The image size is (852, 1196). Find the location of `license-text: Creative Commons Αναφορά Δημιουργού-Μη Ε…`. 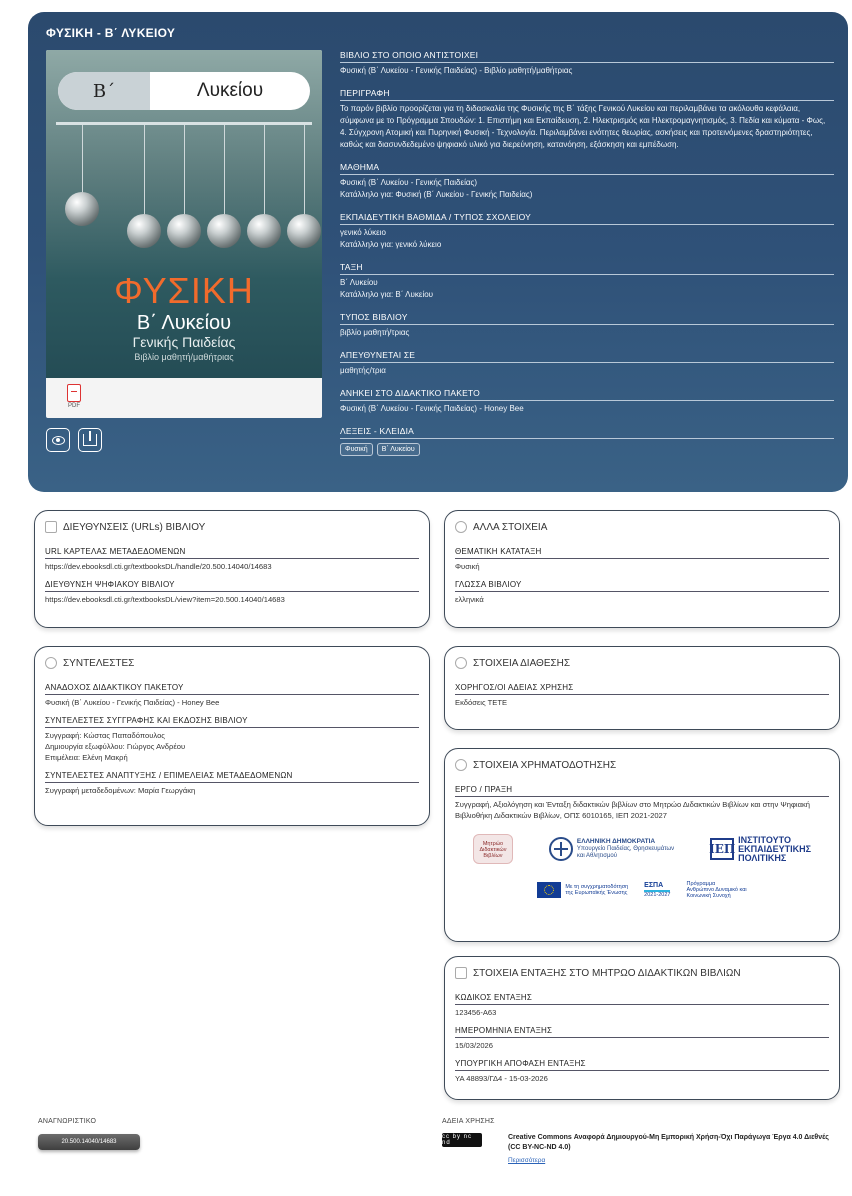

license-text: Creative Commons Αναφορά Δημιουργού-Μη Ε… is located at coordinates (668, 1142).